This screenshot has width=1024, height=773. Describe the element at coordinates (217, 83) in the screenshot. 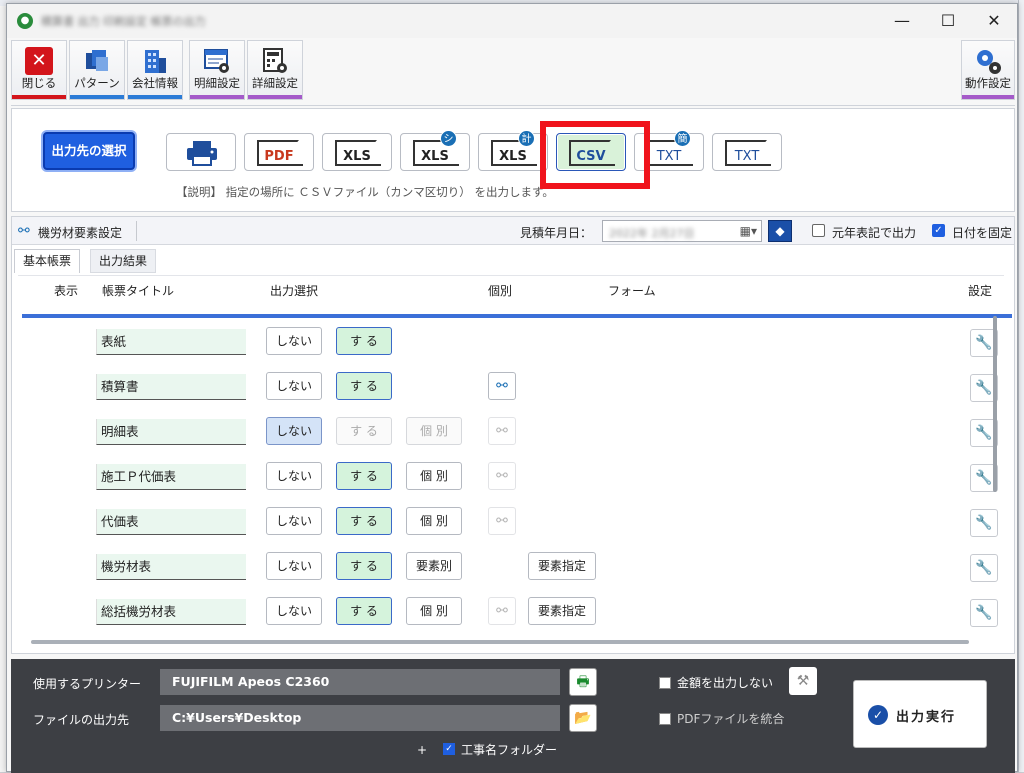

I see `detail-settings-button-label: 明細設定` at that location.